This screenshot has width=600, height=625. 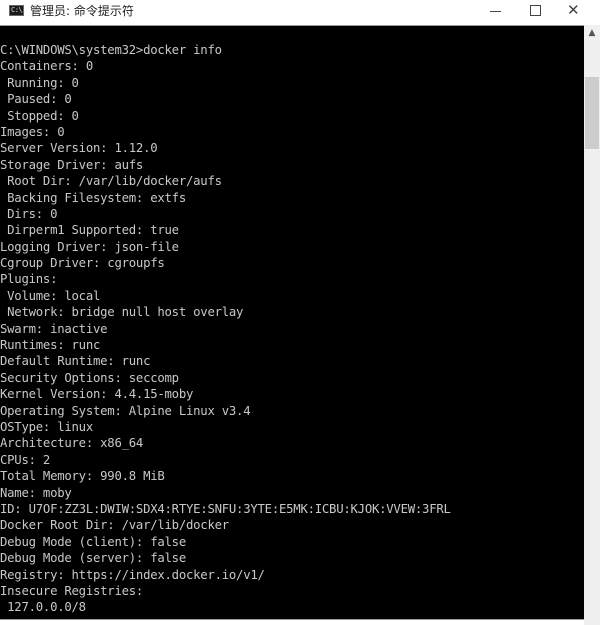 What do you see at coordinates (592, 325) in the screenshot?
I see `vertical-scrollbar: ▲` at bounding box center [592, 325].